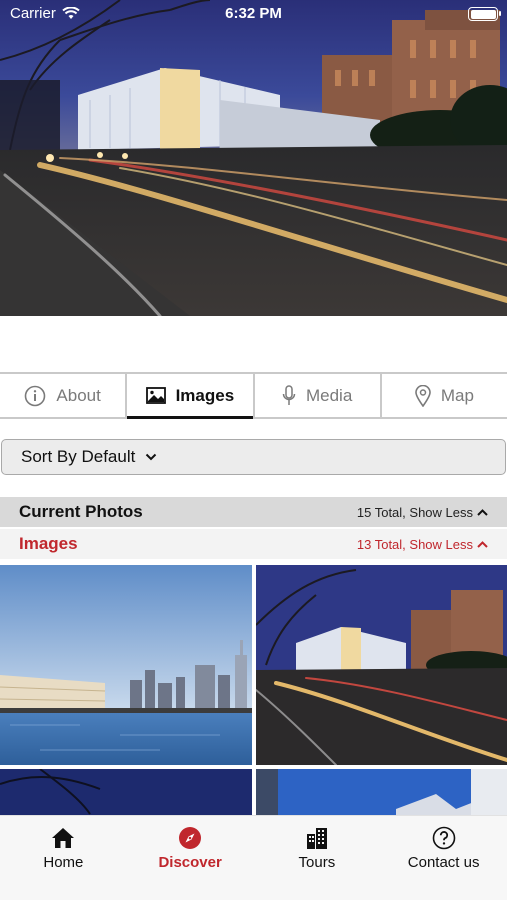  I want to click on tab-about: About, so click(62, 395).